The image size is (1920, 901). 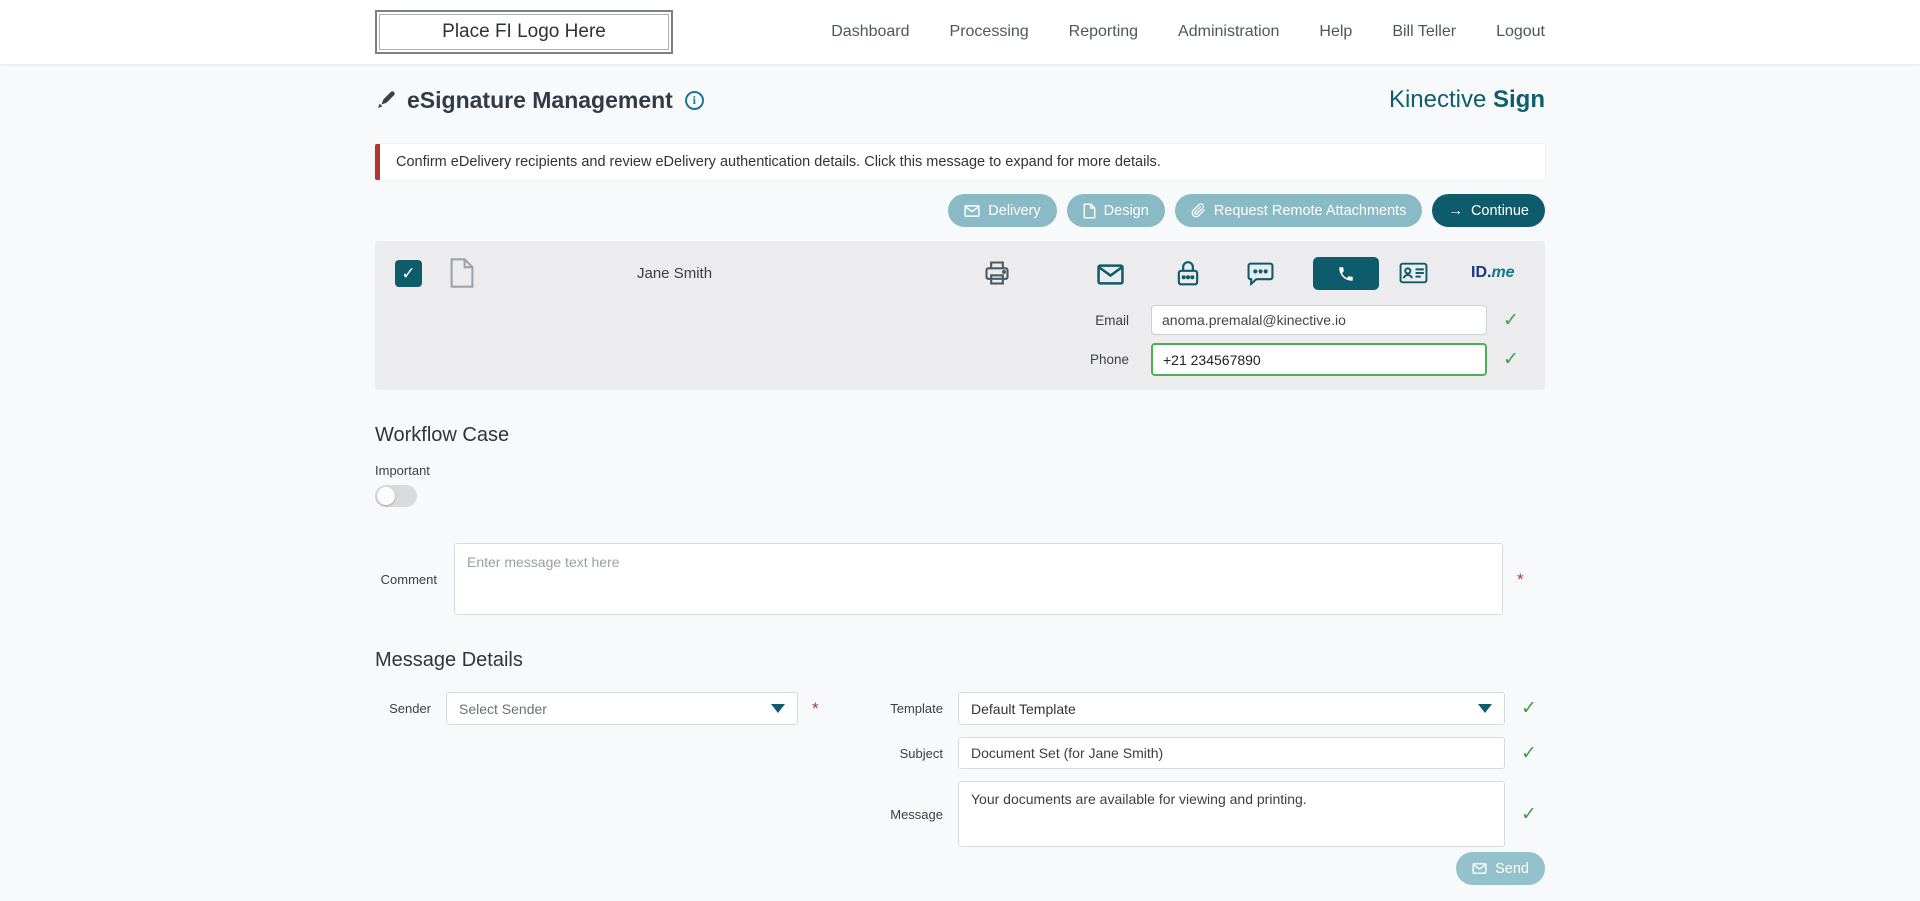 I want to click on nav-processing: Processing, so click(x=989, y=32).